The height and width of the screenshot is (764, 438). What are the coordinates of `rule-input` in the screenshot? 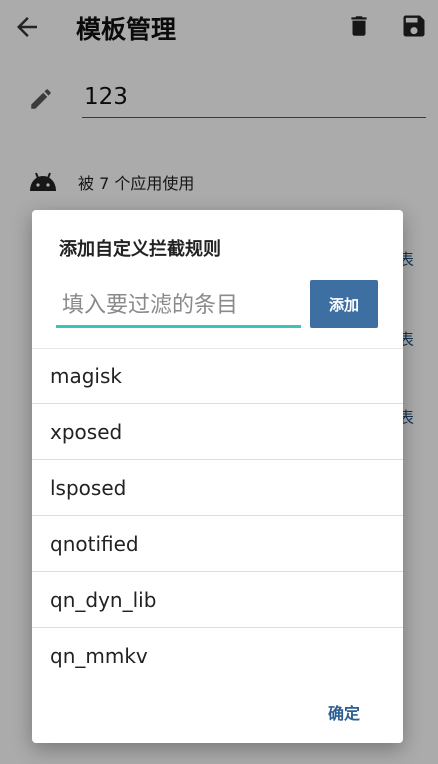 It's located at (178, 305).